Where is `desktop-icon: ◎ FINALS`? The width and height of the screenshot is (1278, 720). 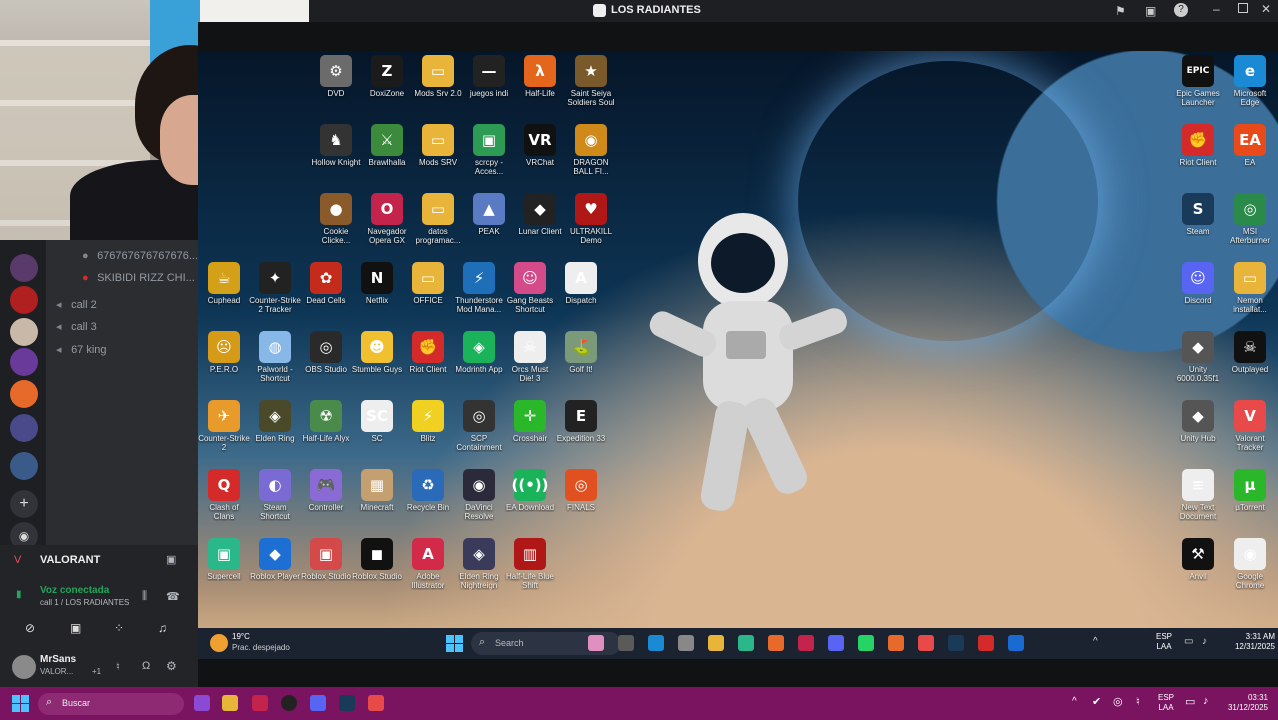 desktop-icon: ◎ FINALS is located at coordinates (581, 490).